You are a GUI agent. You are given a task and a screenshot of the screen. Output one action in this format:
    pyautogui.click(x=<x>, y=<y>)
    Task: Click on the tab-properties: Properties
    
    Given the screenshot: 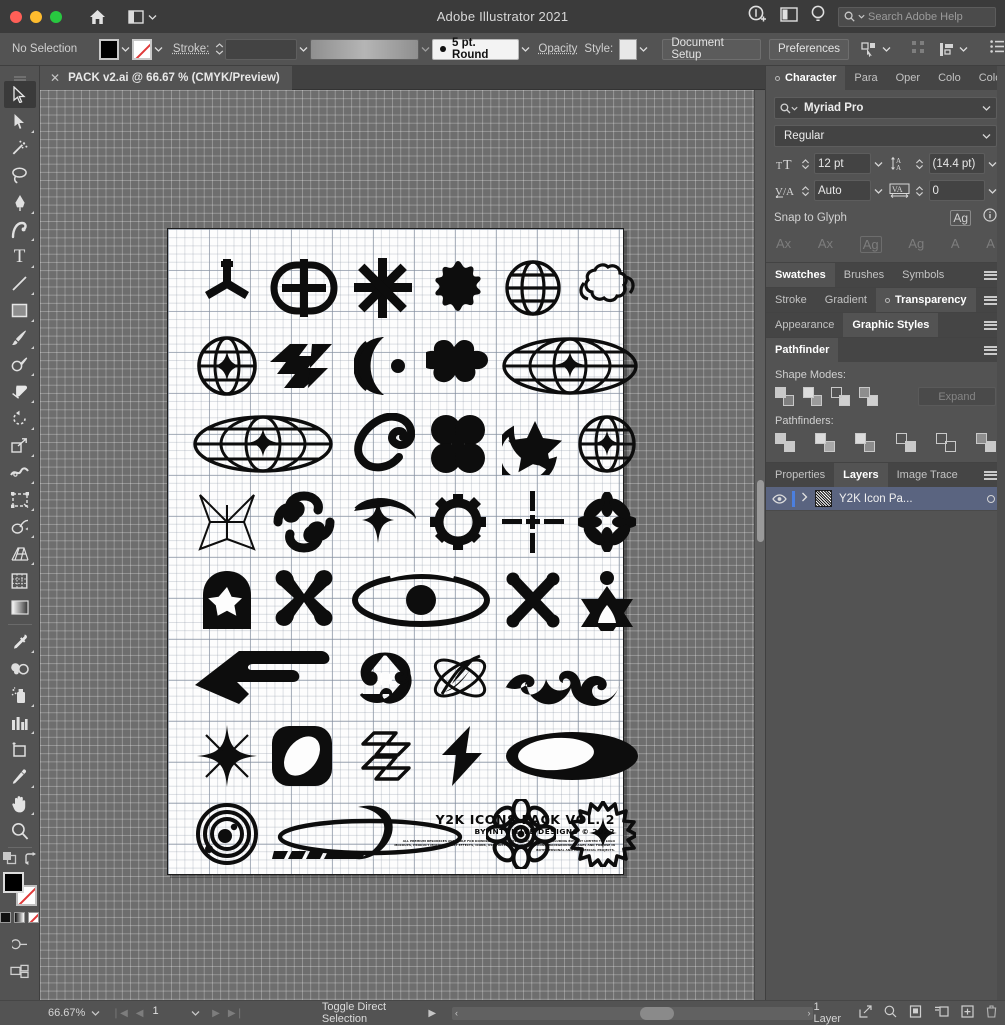 What is the action you would take?
    pyautogui.click(x=800, y=475)
    